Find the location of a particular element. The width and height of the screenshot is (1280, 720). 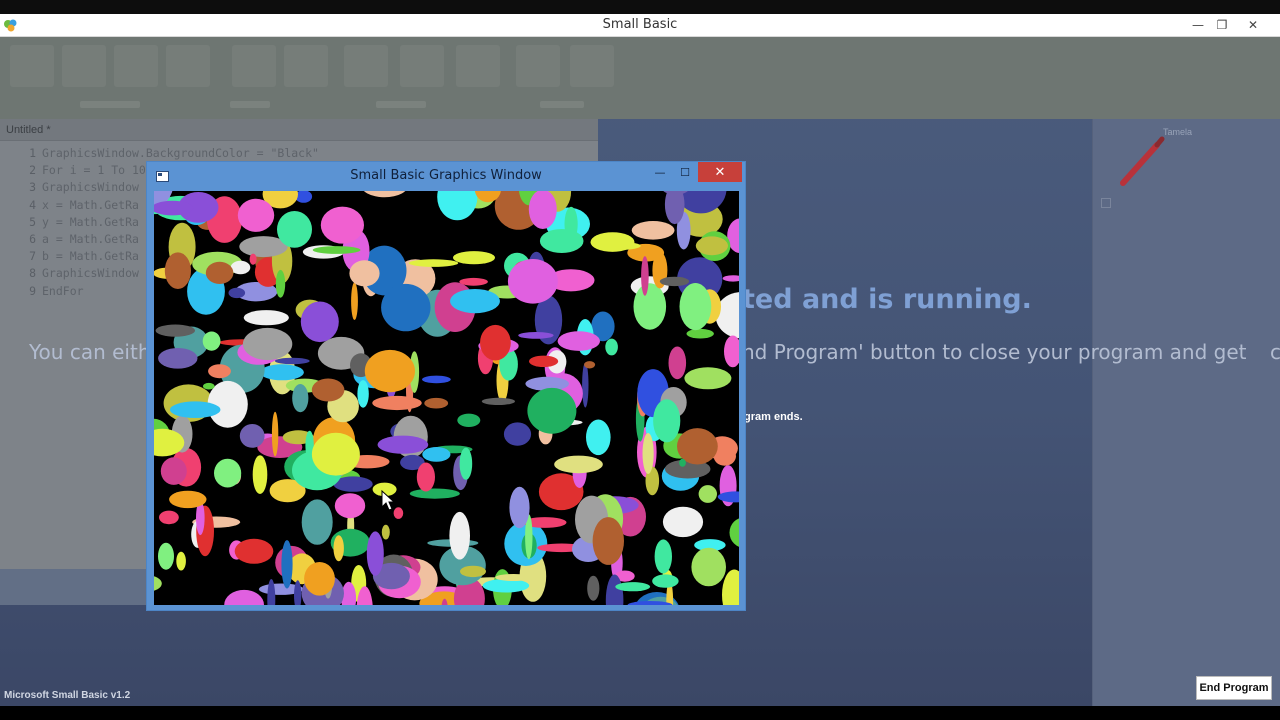

cut-icon is located at coordinates (366, 66).